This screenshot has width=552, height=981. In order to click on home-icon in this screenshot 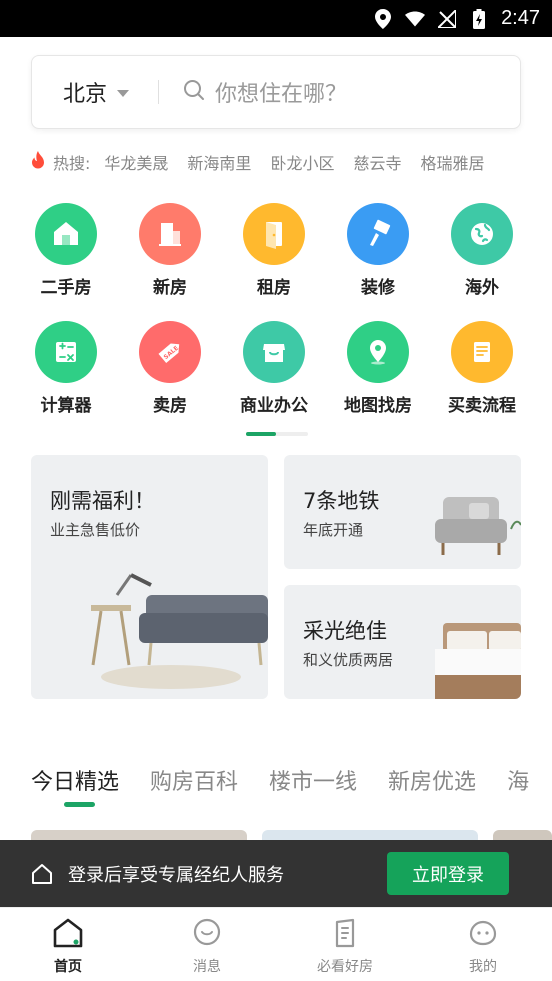, I will do `click(68, 935)`.